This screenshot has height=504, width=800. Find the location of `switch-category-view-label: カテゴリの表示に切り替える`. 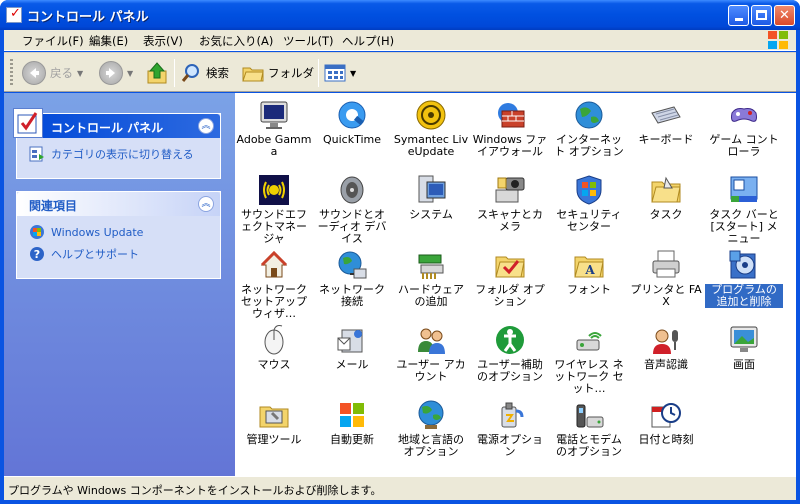

switch-category-view-label: カテゴリの表示に切り替える is located at coordinates (122, 154).